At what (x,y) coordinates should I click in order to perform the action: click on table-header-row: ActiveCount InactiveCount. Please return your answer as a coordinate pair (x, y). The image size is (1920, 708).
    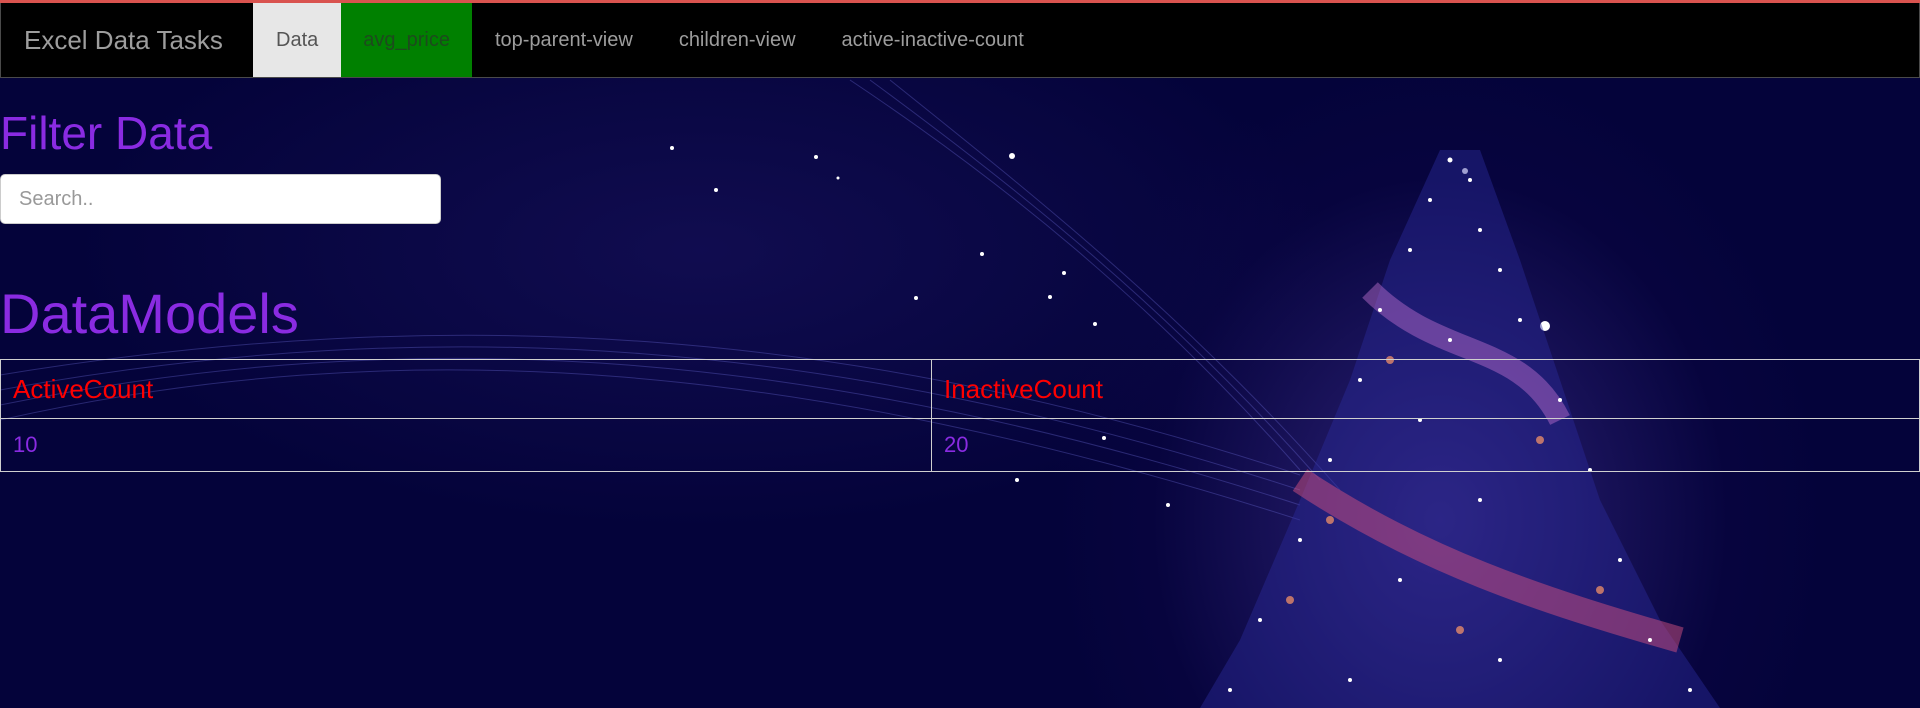
    Looking at the image, I should click on (960, 389).